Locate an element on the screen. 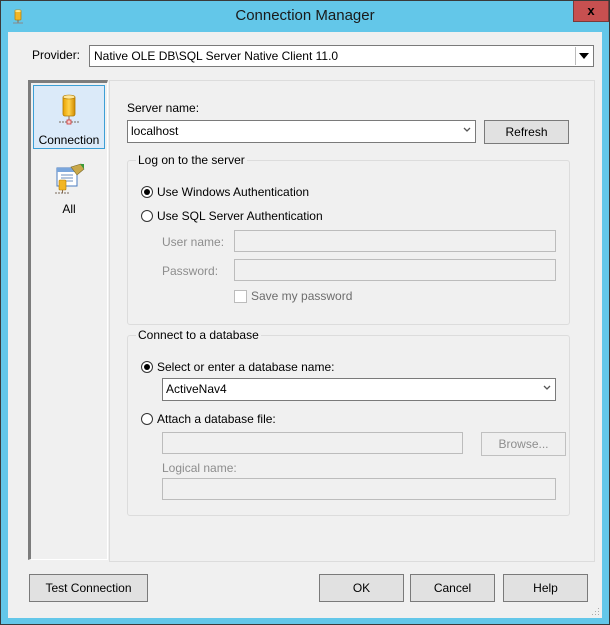  title-bar: Connection Manager x is located at coordinates (305, 16).